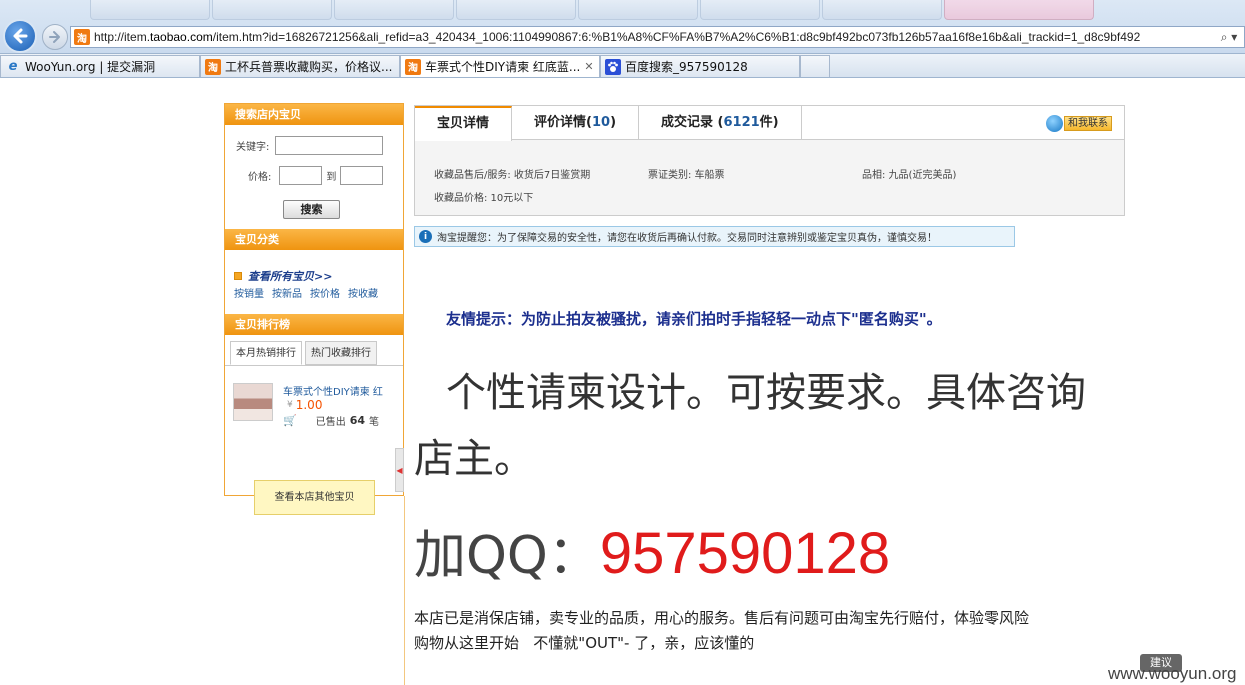  Describe the element at coordinates (249, 292) in the screenshot. I see `sort-by-sales-link: 按销量` at that location.